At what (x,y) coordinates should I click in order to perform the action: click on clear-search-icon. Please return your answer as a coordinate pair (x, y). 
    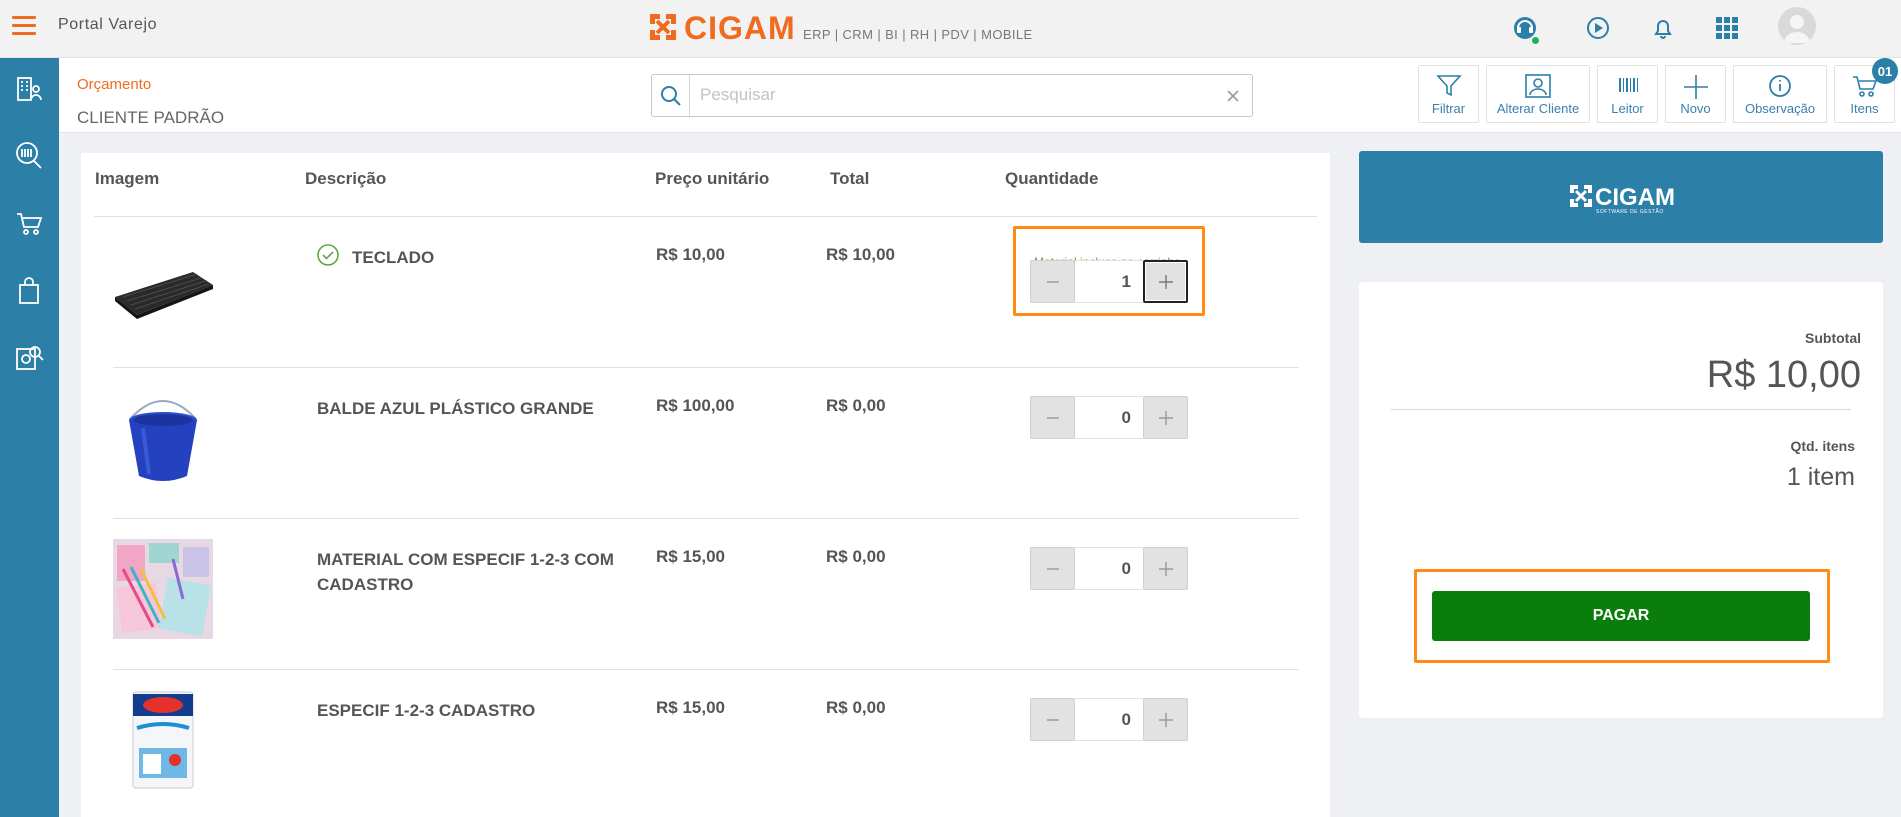
    Looking at the image, I should click on (1233, 96).